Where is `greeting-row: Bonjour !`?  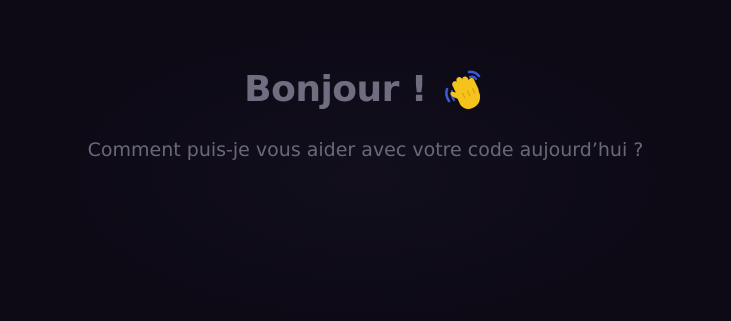
greeting-row: Bonjour ! is located at coordinates (365, 90).